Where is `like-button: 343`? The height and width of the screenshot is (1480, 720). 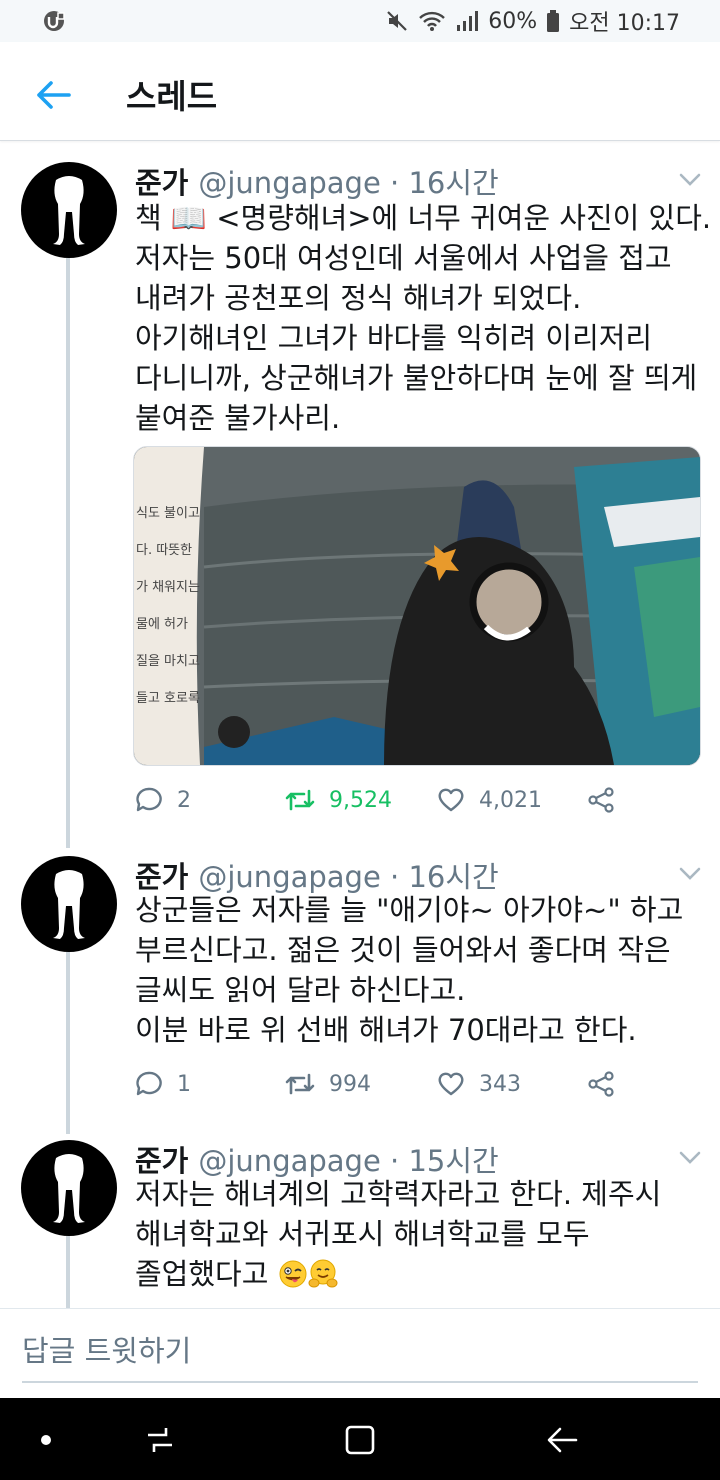
like-button: 343 is located at coordinates (479, 1084).